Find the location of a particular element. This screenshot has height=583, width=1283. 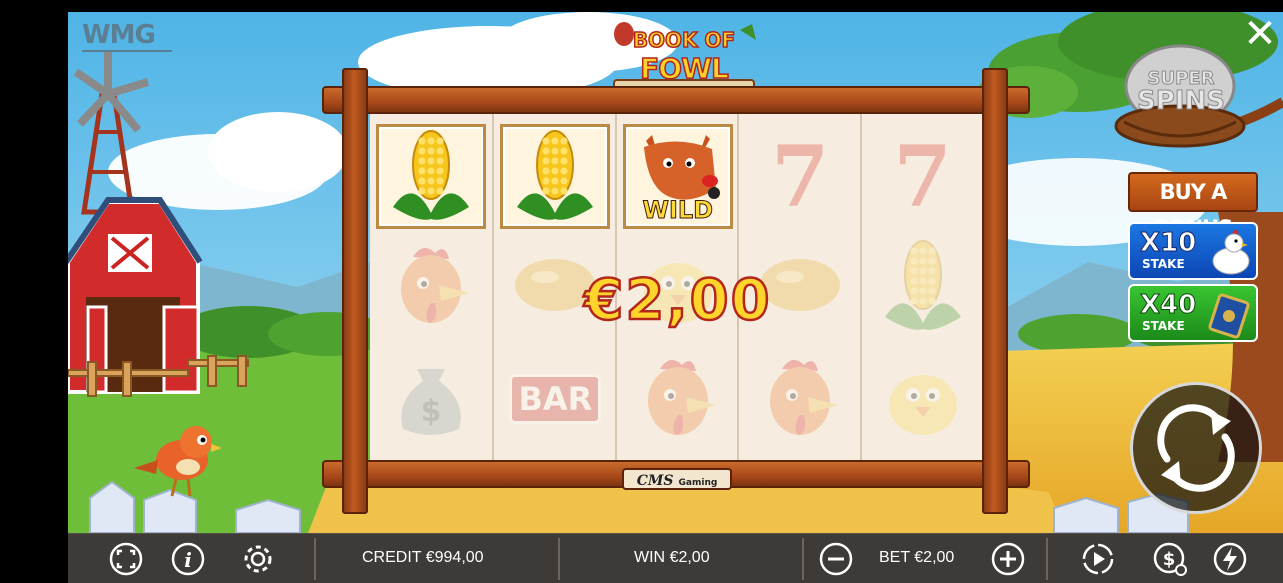

spin-arrows-icon is located at coordinates (1196, 448).